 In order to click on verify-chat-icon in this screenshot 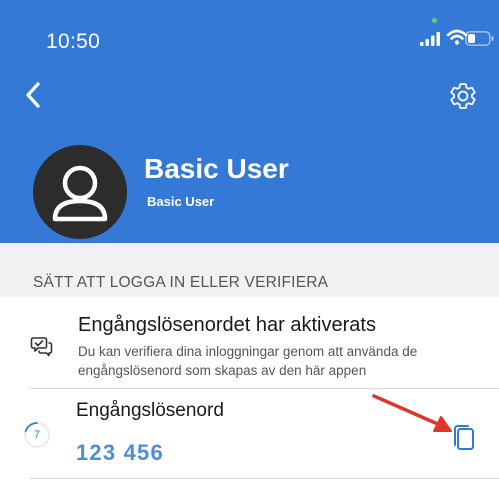, I will do `click(41, 347)`.